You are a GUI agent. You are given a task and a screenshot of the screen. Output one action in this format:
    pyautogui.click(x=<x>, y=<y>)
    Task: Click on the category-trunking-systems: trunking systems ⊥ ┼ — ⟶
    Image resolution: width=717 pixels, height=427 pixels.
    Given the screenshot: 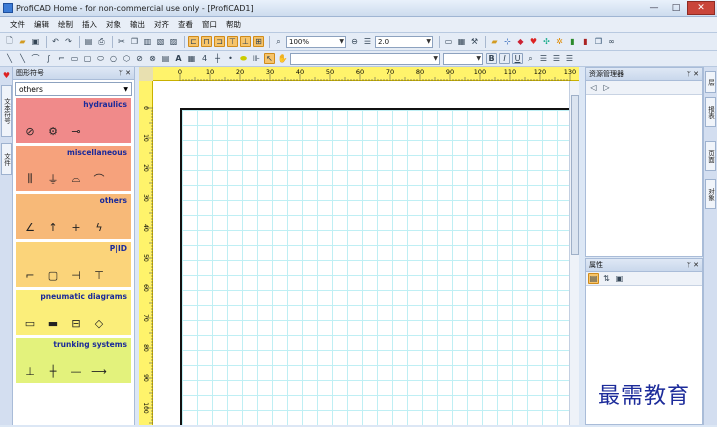 What is the action you would take?
    pyautogui.click(x=73, y=360)
    